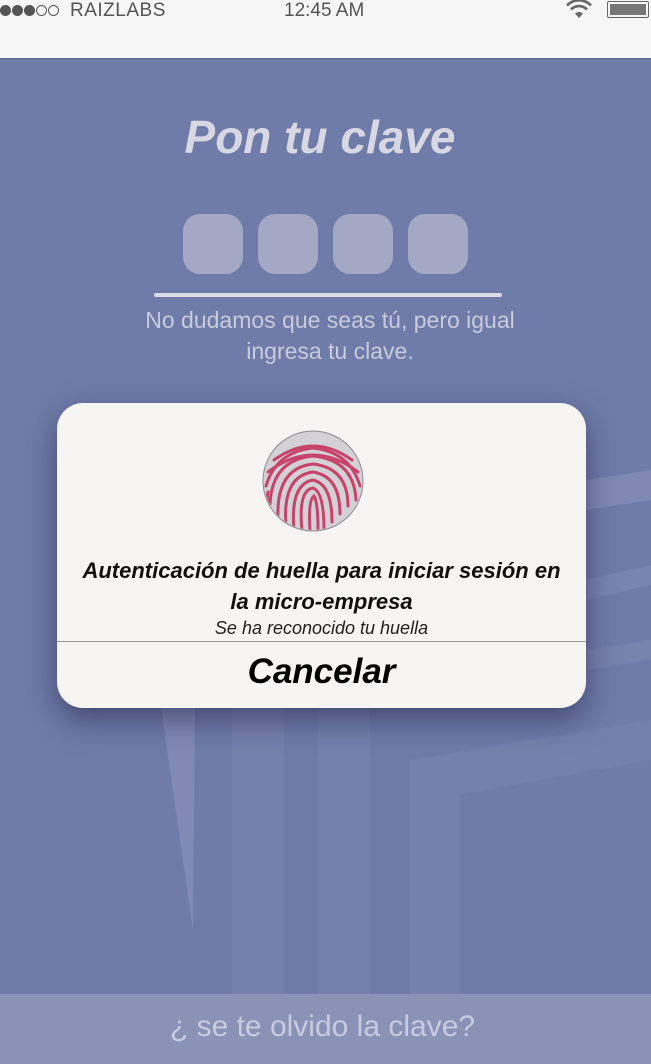 This screenshot has width=651, height=1064. What do you see at coordinates (322, 1027) in the screenshot?
I see `forgot-password-link: ¿ se te olvido la clave?` at bounding box center [322, 1027].